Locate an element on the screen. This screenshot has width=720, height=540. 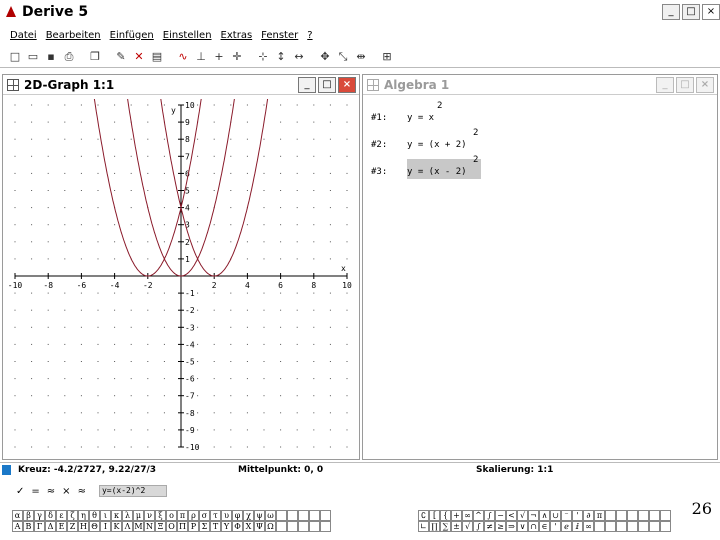
zoom-in-icon: ⇹ is located at coordinates (361, 57).